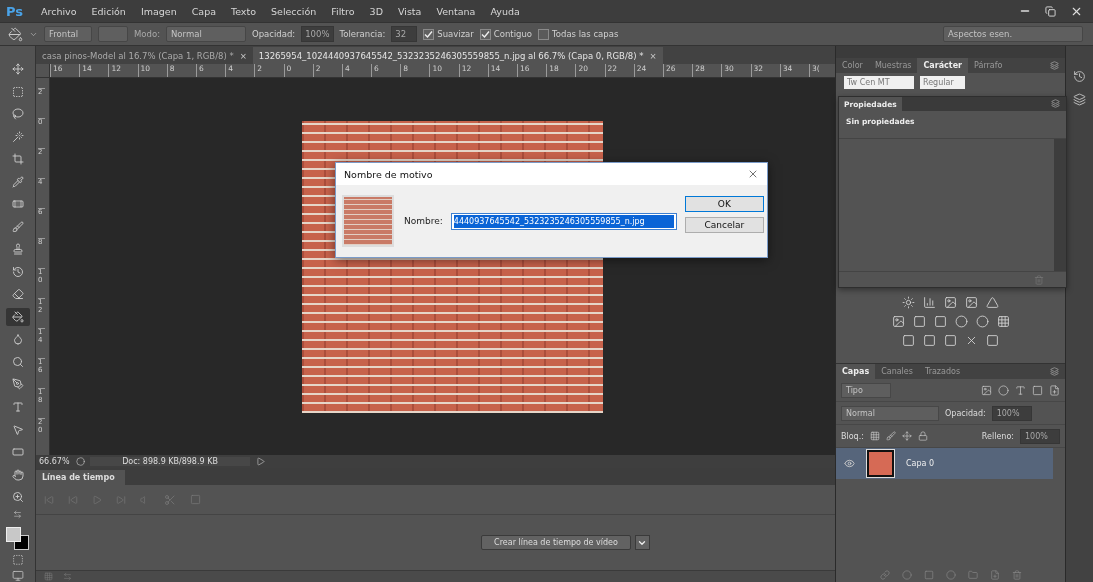  I want to click on checkbox-label: Suavizar, so click(455, 34).